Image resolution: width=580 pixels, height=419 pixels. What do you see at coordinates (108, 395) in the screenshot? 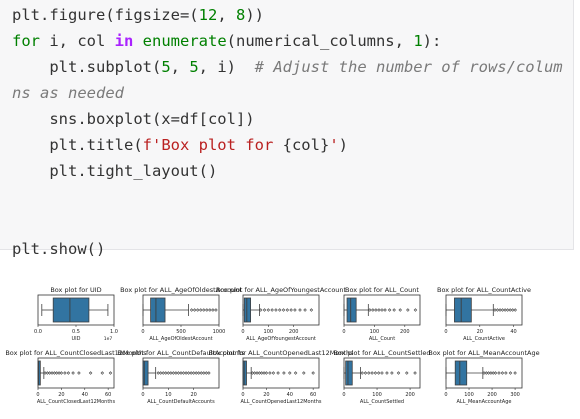
I see `x-tick-label: 60` at bounding box center [108, 395].